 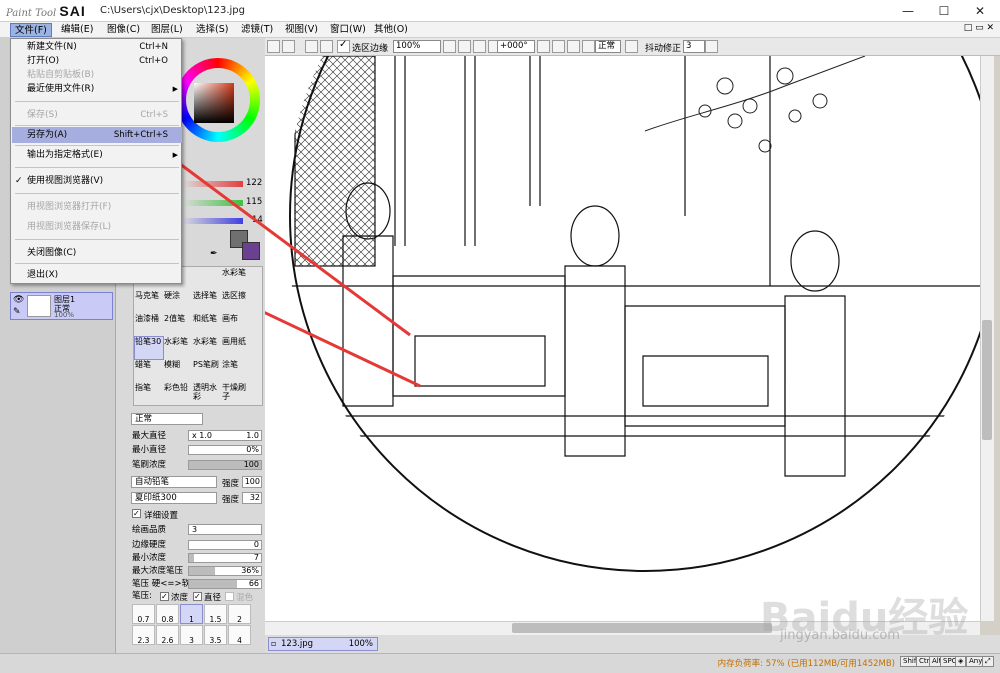 What do you see at coordinates (214, 103) in the screenshot?
I see `sv-square` at bounding box center [214, 103].